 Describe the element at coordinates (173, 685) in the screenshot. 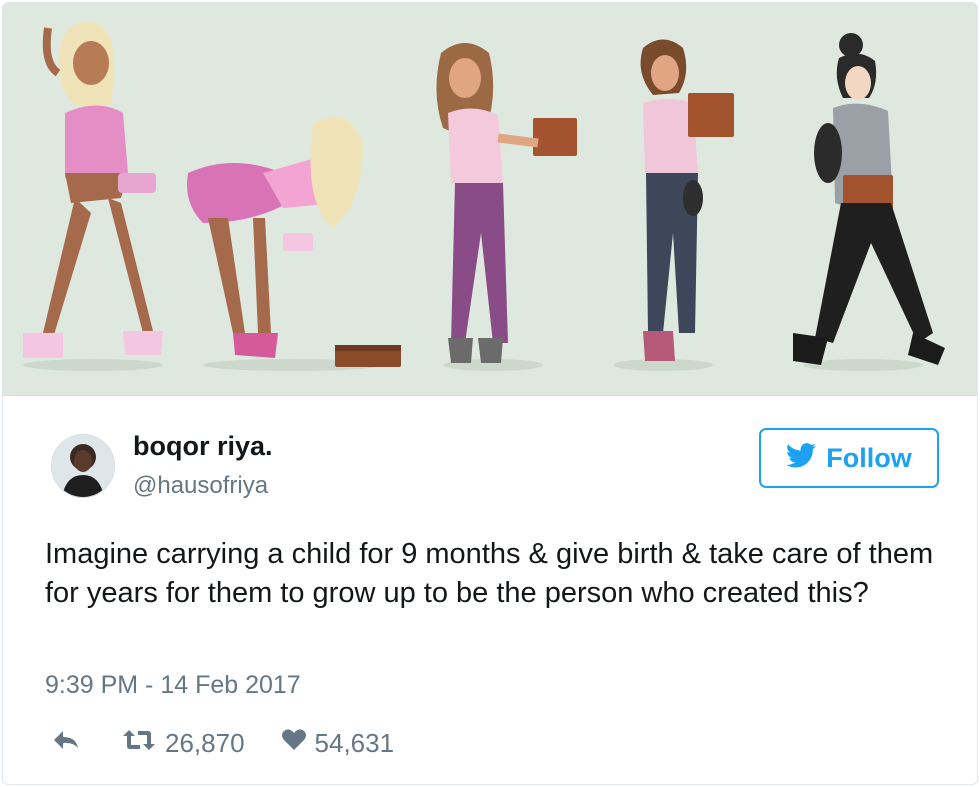

I see `tweet-timestamp: 9:39 PM - 14 Feb 2017` at that location.